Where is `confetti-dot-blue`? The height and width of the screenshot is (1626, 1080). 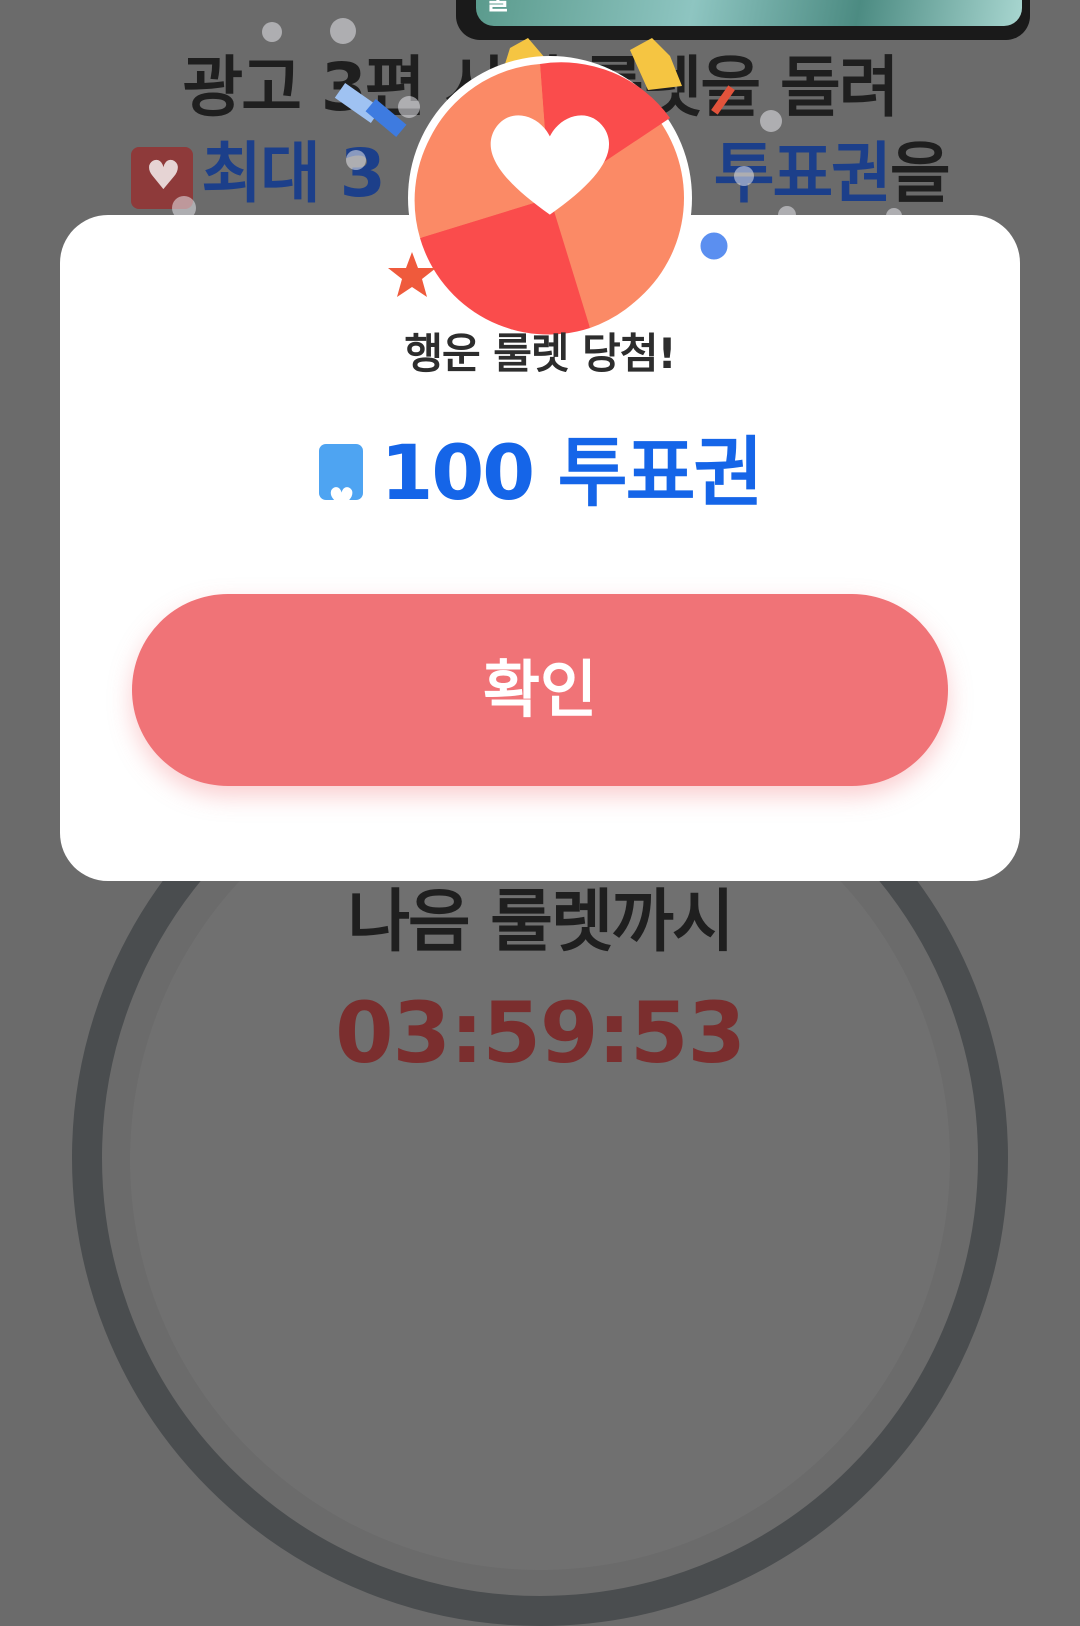 confetti-dot-blue is located at coordinates (714, 246).